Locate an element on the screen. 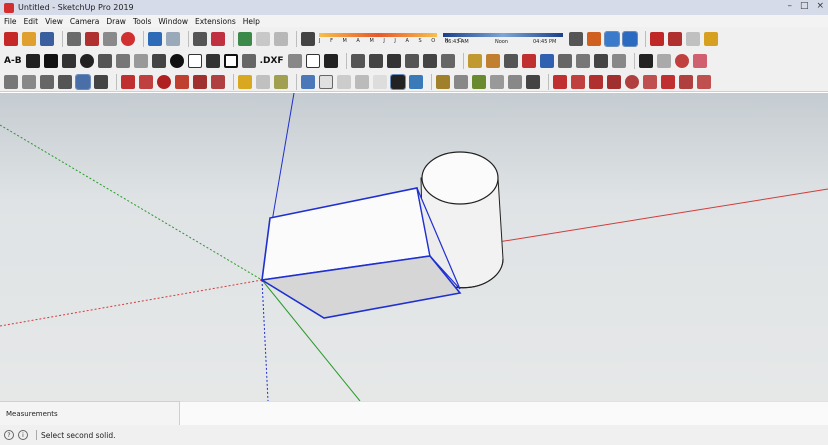 This screenshot has height=445, width=828. box-icon is located at coordinates (11, 81).